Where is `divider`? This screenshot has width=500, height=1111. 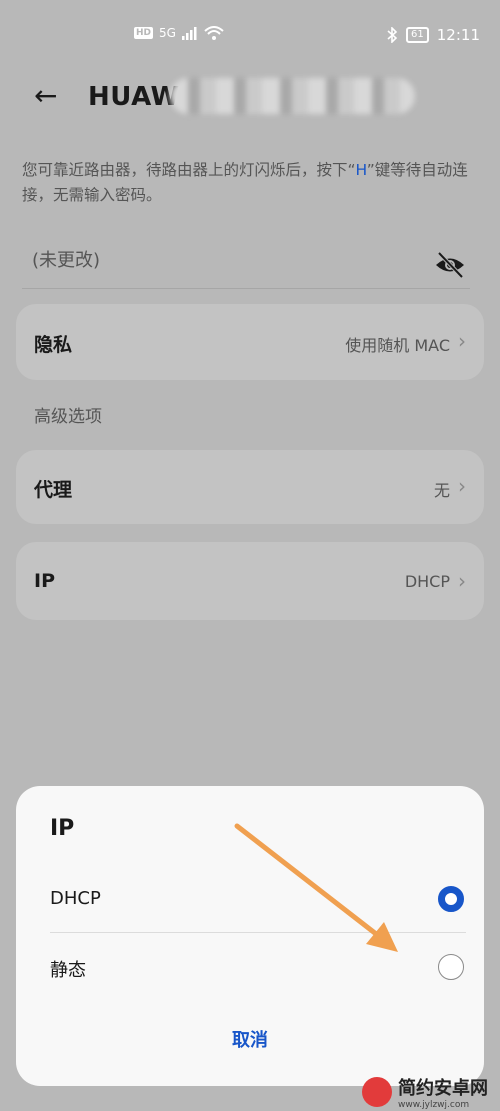
divider is located at coordinates (258, 932).